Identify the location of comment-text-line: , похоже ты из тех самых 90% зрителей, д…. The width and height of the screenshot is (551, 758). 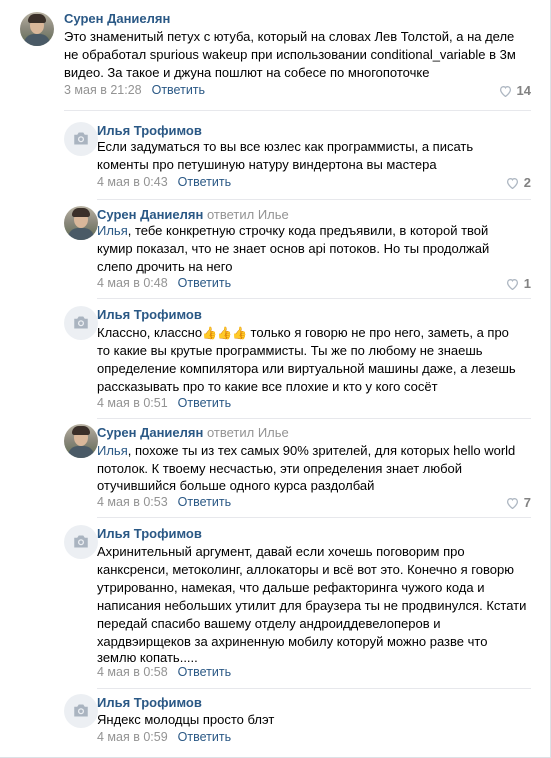
(321, 450).